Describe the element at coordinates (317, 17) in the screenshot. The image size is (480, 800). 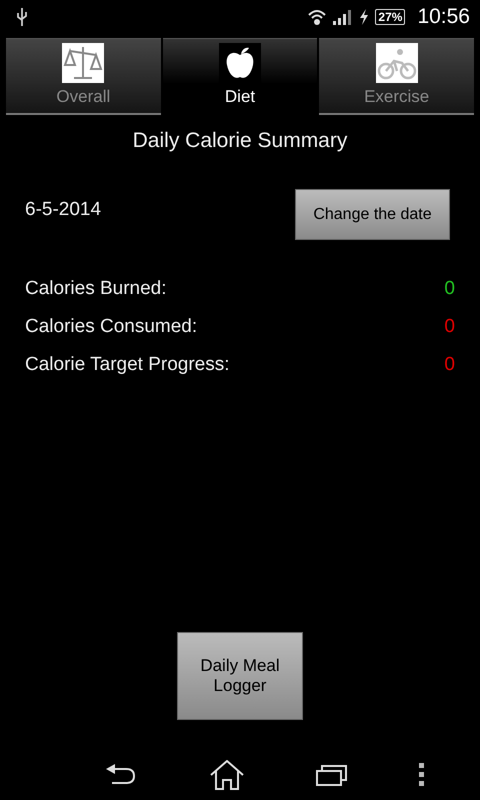
I see `wifi-icon` at that location.